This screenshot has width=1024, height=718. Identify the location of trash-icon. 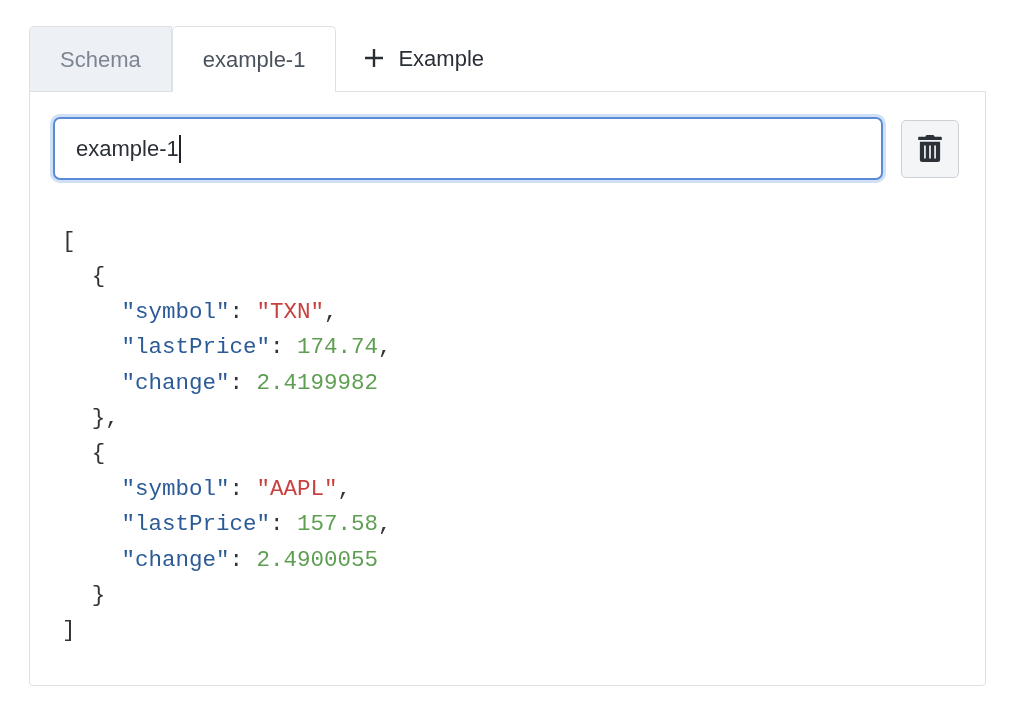
(930, 148).